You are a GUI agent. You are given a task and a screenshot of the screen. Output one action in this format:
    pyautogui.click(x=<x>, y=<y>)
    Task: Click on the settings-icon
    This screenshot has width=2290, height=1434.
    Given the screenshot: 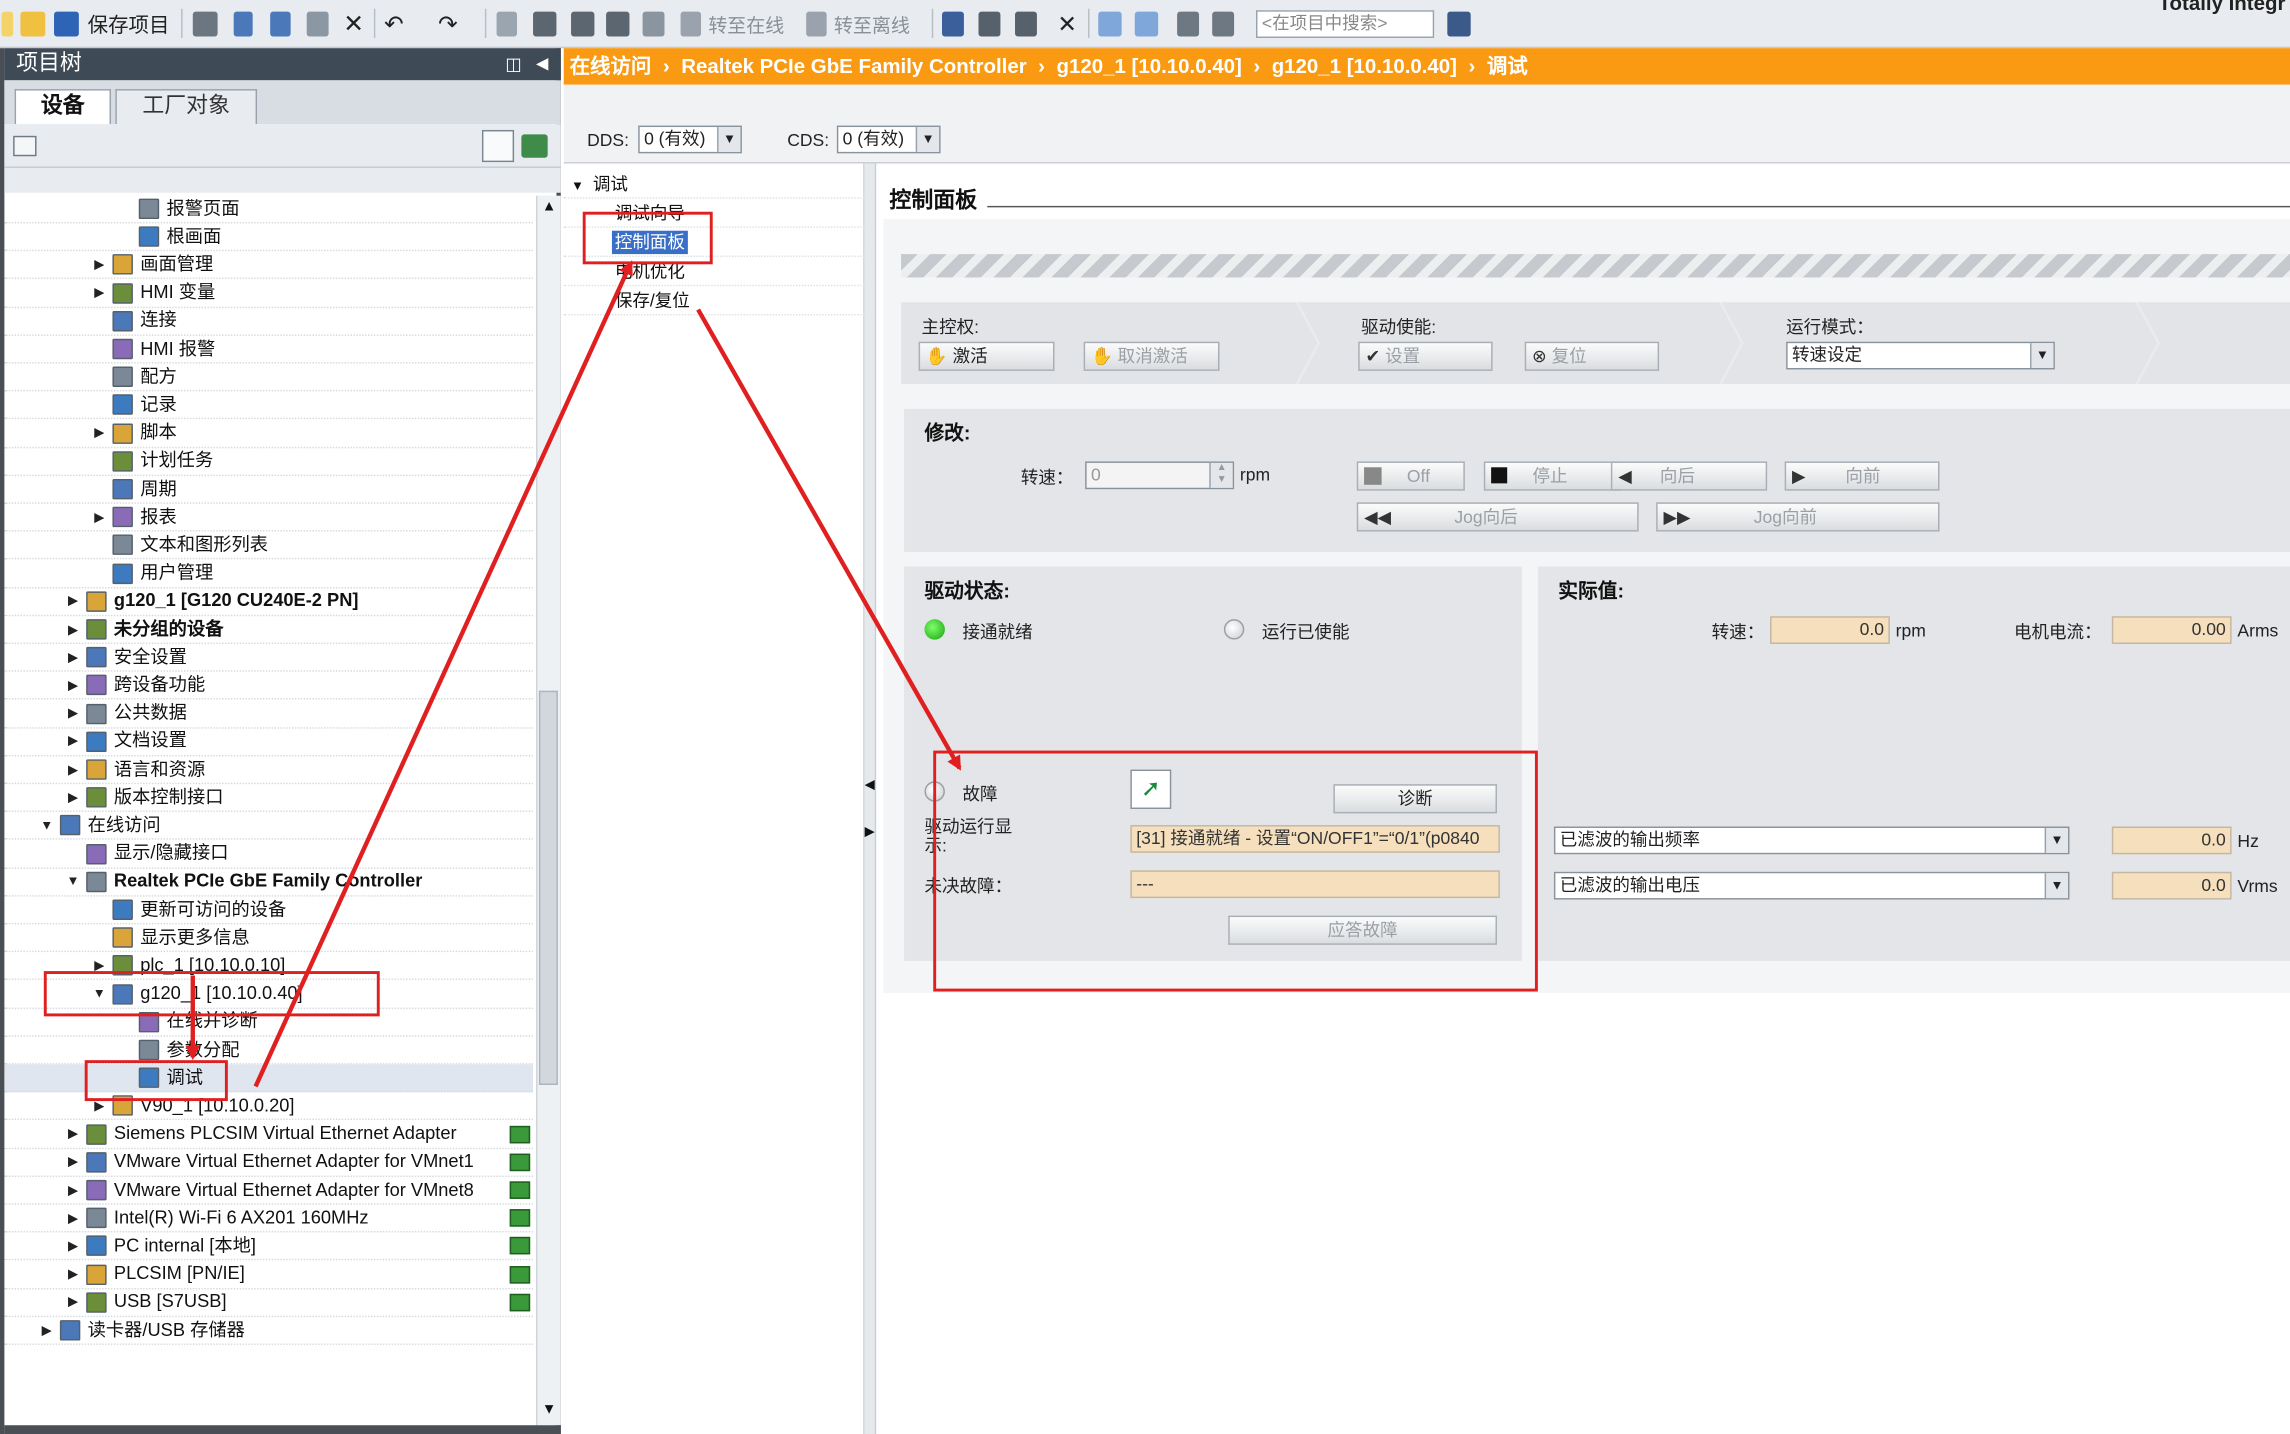 What is the action you would take?
    pyautogui.click(x=1188, y=24)
    